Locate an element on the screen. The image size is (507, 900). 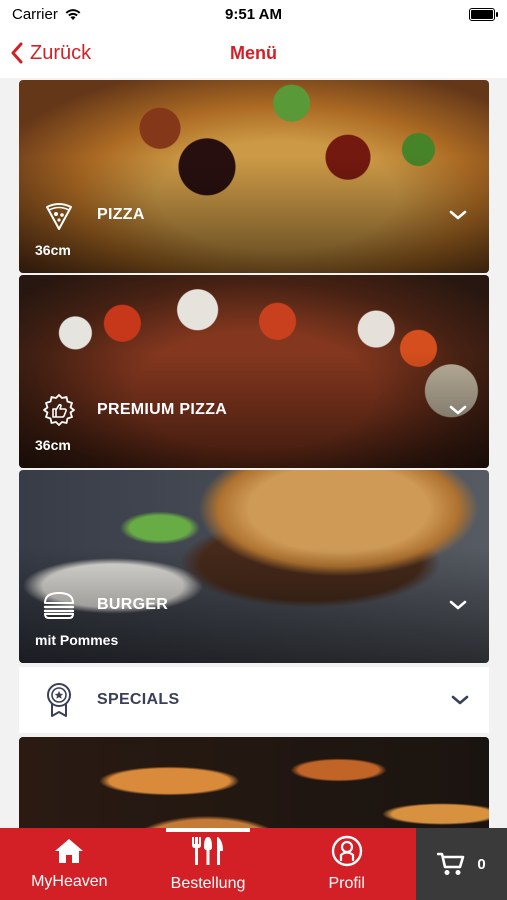
category-title: PREMIUM PIZZA is located at coordinates (162, 409).